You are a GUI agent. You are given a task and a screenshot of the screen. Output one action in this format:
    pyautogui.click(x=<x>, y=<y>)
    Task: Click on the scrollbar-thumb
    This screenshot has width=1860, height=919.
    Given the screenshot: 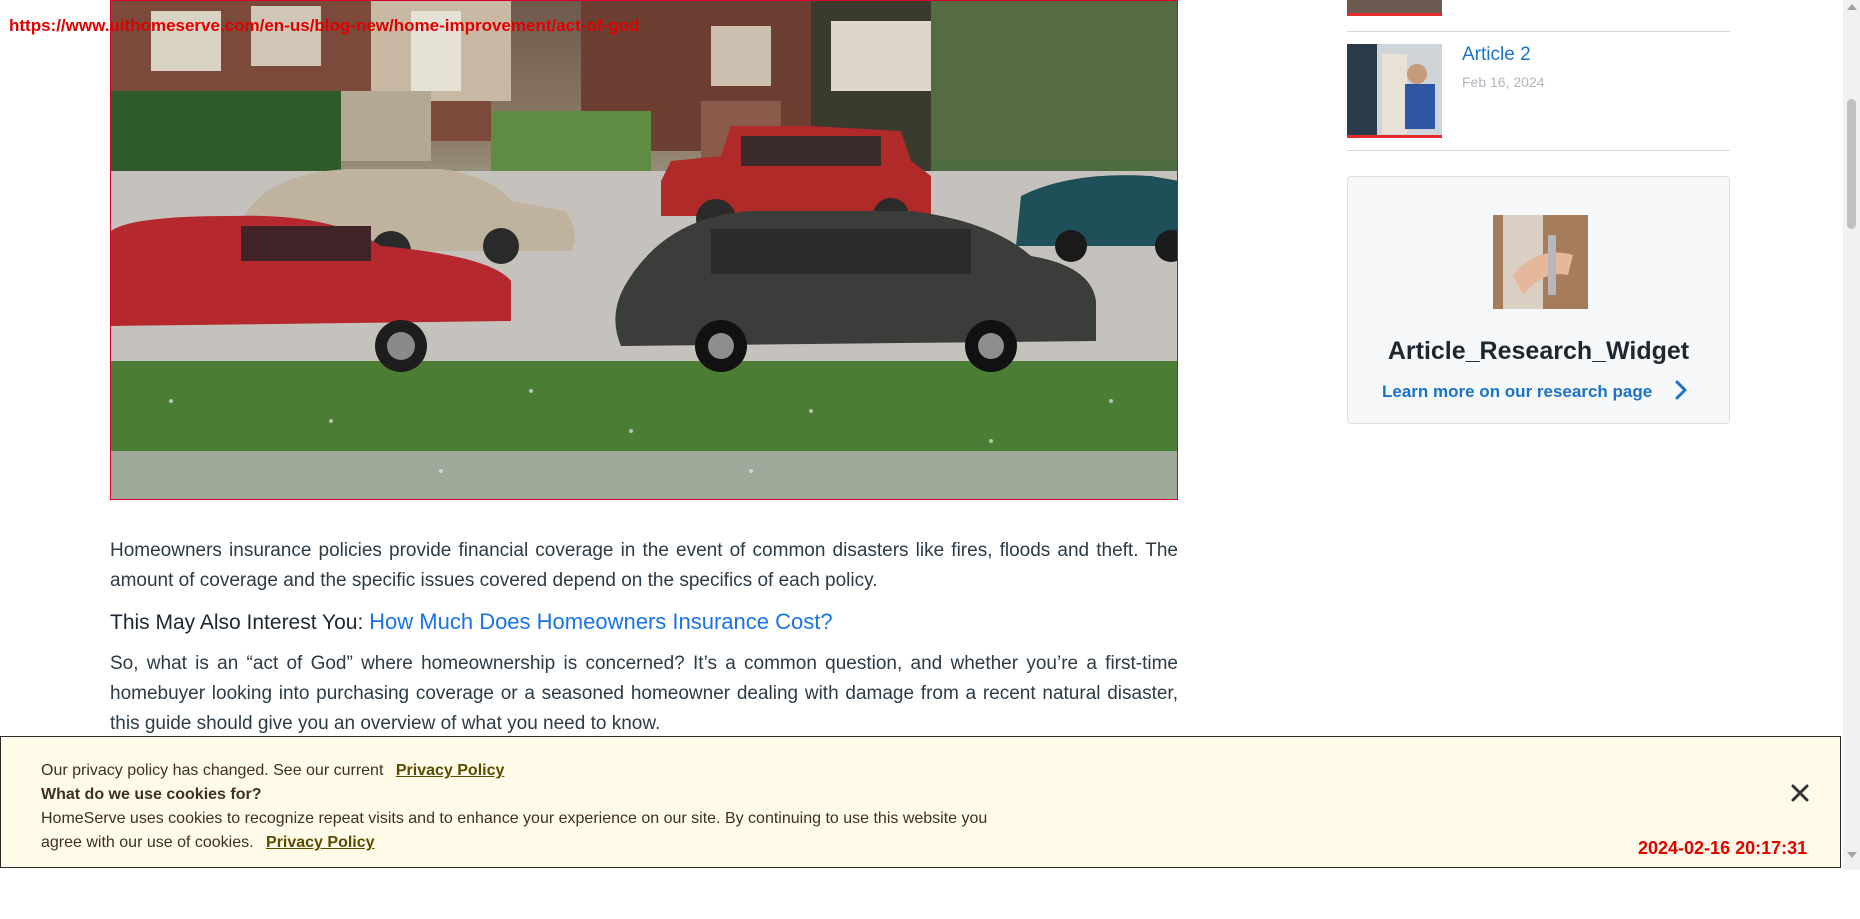 What is the action you would take?
    pyautogui.click(x=1851, y=164)
    